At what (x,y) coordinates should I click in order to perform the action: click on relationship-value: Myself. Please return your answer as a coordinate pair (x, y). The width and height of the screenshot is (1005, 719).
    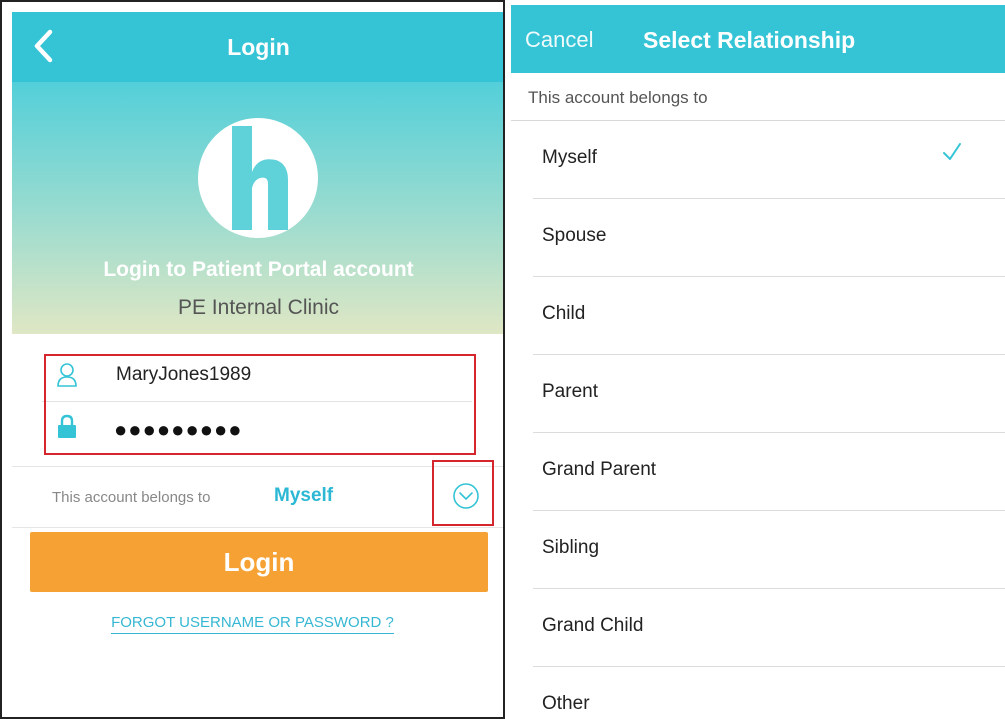
    Looking at the image, I should click on (303, 496).